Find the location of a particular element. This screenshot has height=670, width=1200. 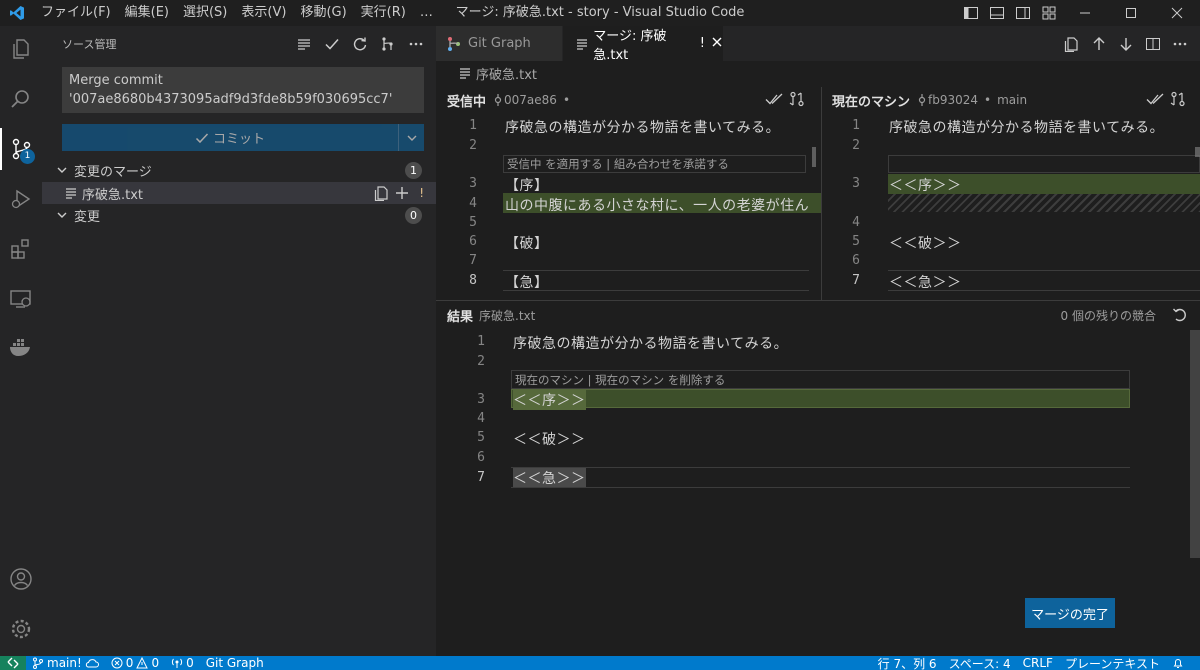

tab-merge-file: マージ: 序破急.txt ! is located at coordinates (643, 44).